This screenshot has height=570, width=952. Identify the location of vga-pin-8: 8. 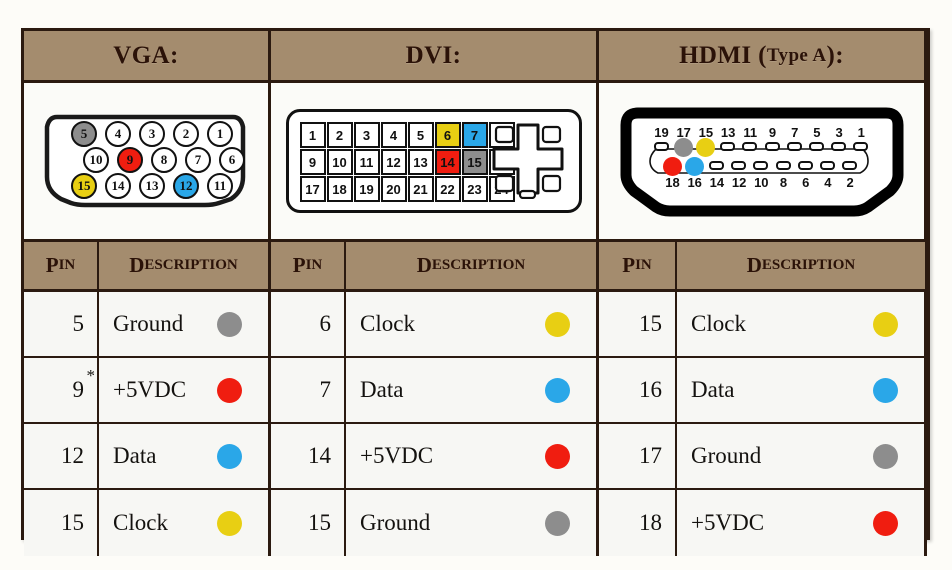
(164, 160).